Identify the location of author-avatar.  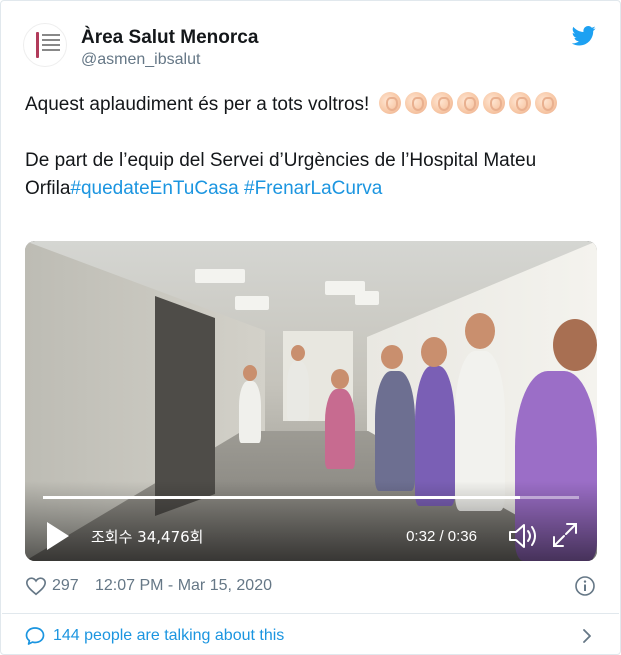
(45, 45).